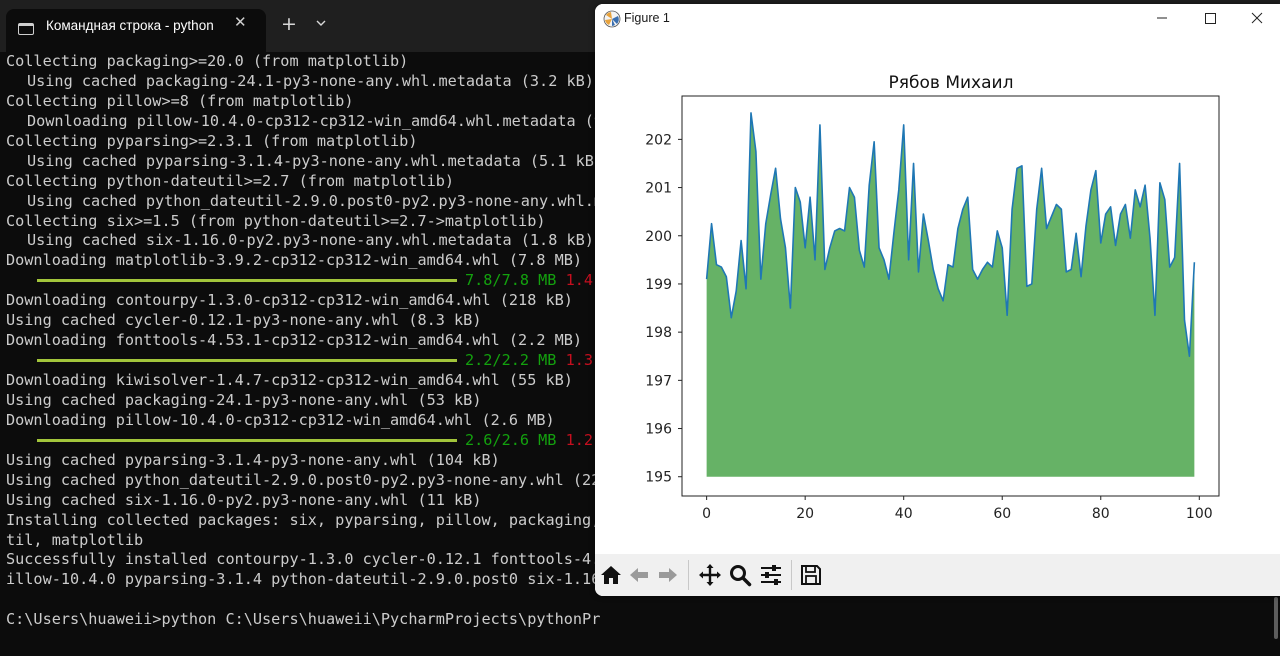 This screenshot has width=1280, height=656. I want to click on x-tick-label: 0, so click(706, 514).